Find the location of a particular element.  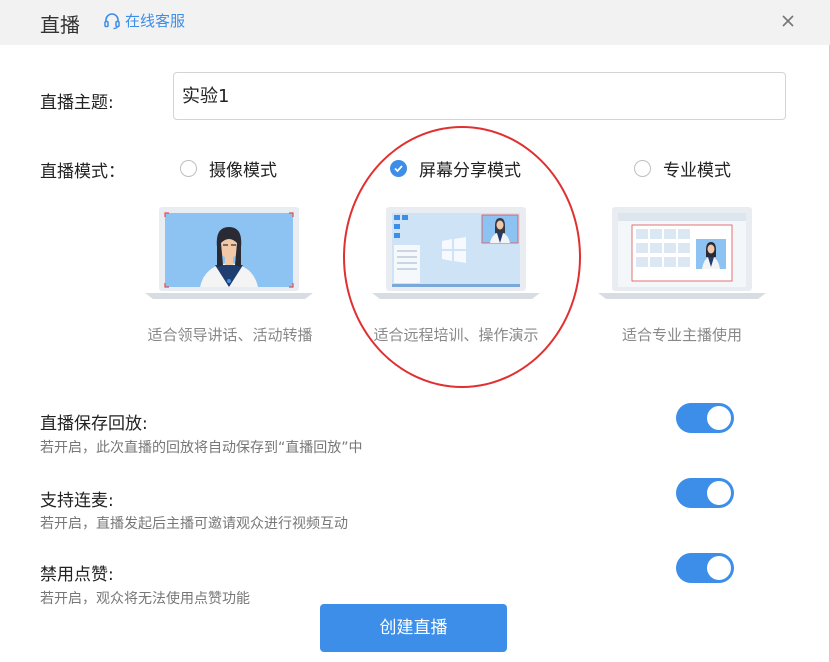

headset-icon is located at coordinates (112, 20).